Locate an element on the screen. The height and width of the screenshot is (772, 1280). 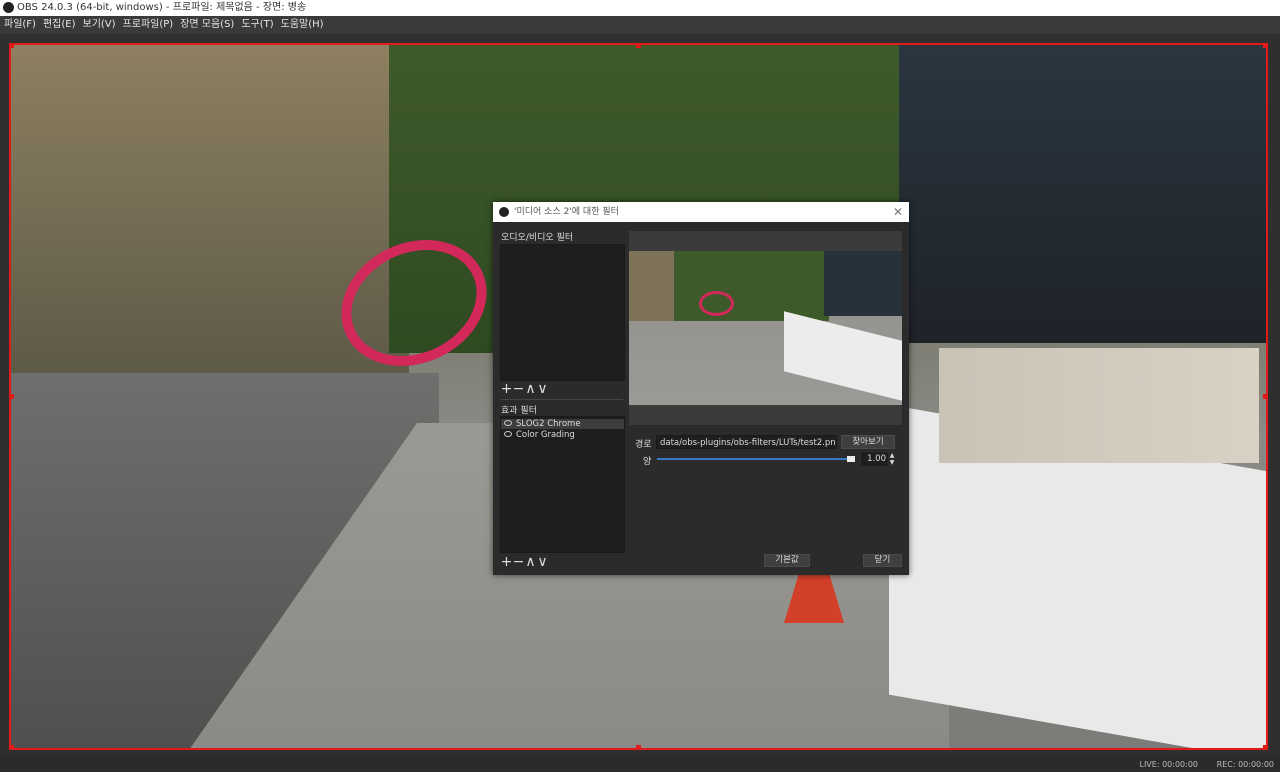
menu-tools: 도구(T) is located at coordinates (257, 25).